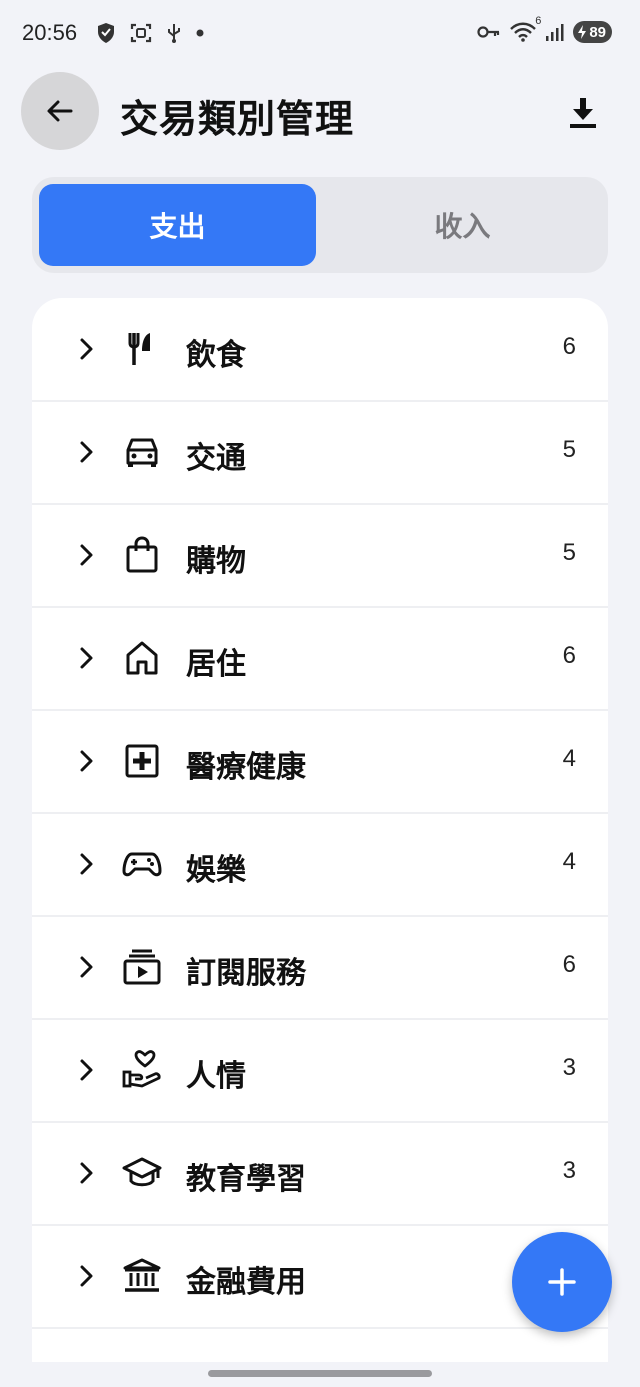  What do you see at coordinates (320, 865) in the screenshot?
I see `category-row-entertainment: 娛樂 4` at bounding box center [320, 865].